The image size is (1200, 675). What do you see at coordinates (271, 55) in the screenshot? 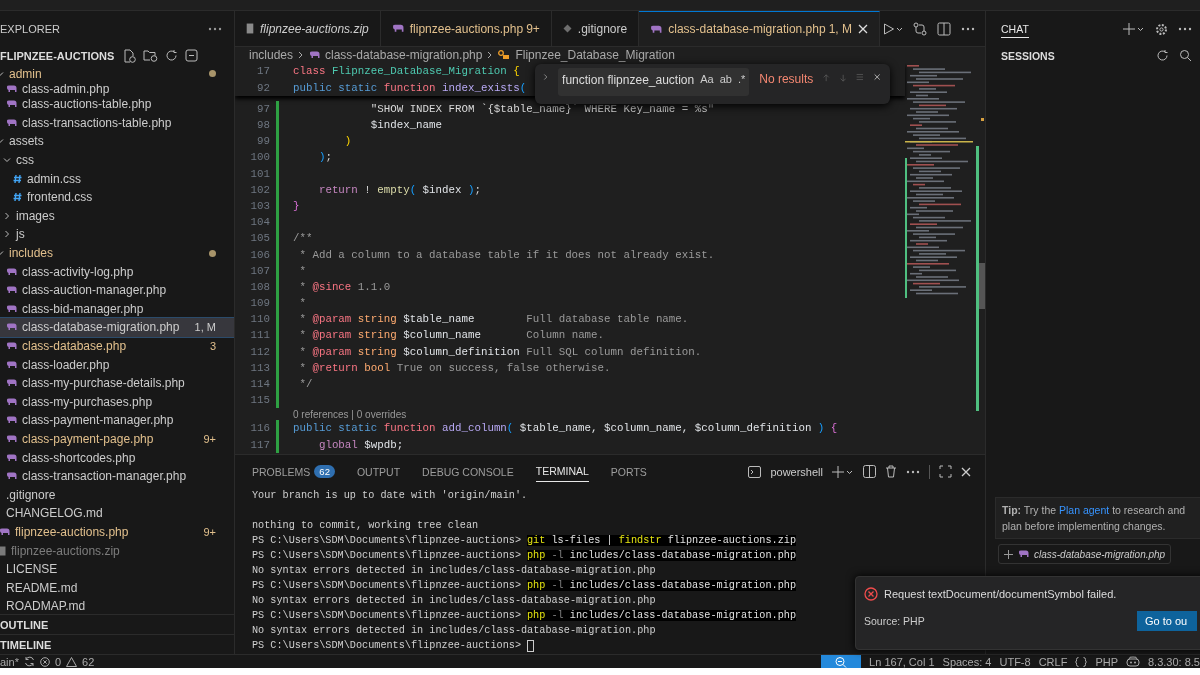
I see `breadcrumb-item: includes` at bounding box center [271, 55].